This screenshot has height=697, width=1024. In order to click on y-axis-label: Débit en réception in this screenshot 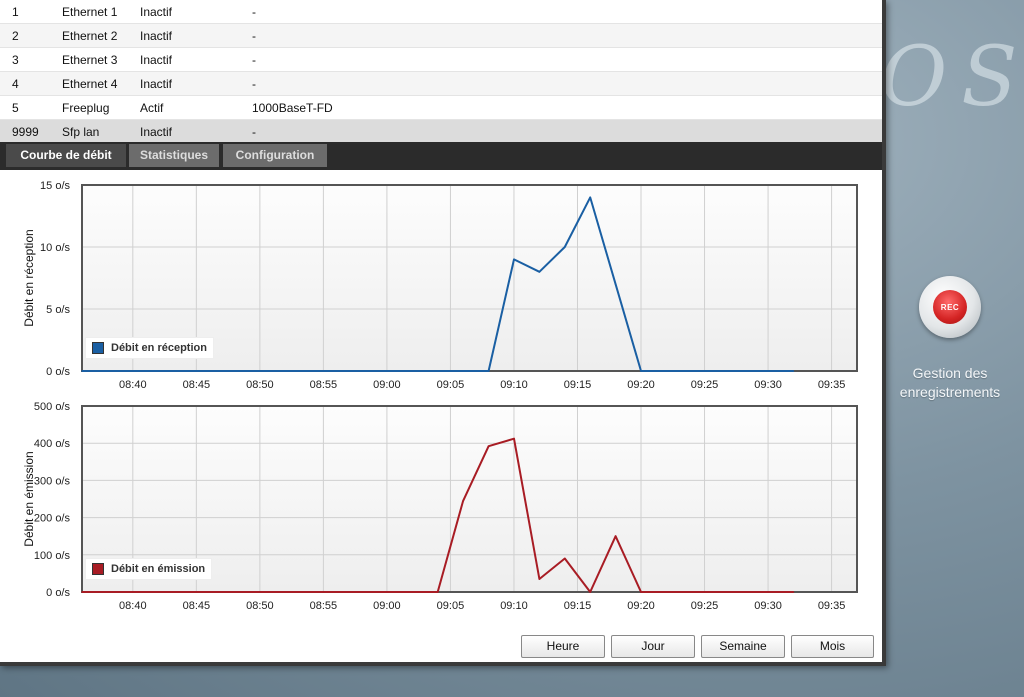, I will do `click(29, 277)`.